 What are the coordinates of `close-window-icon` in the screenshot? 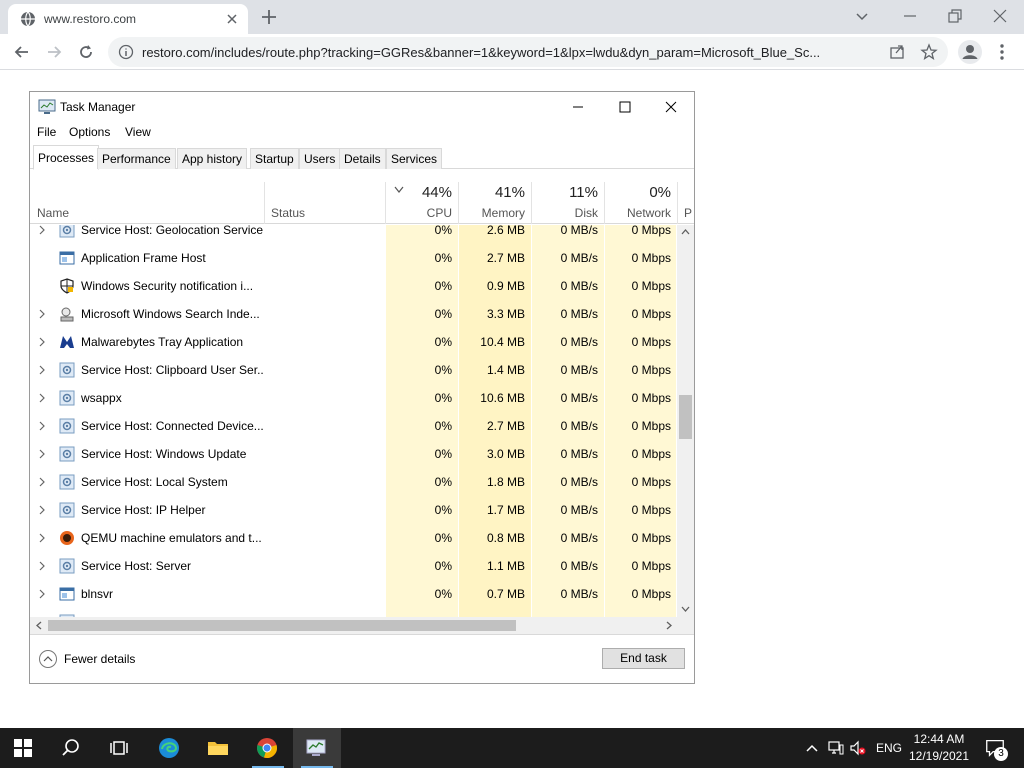 It's located at (1000, 16).